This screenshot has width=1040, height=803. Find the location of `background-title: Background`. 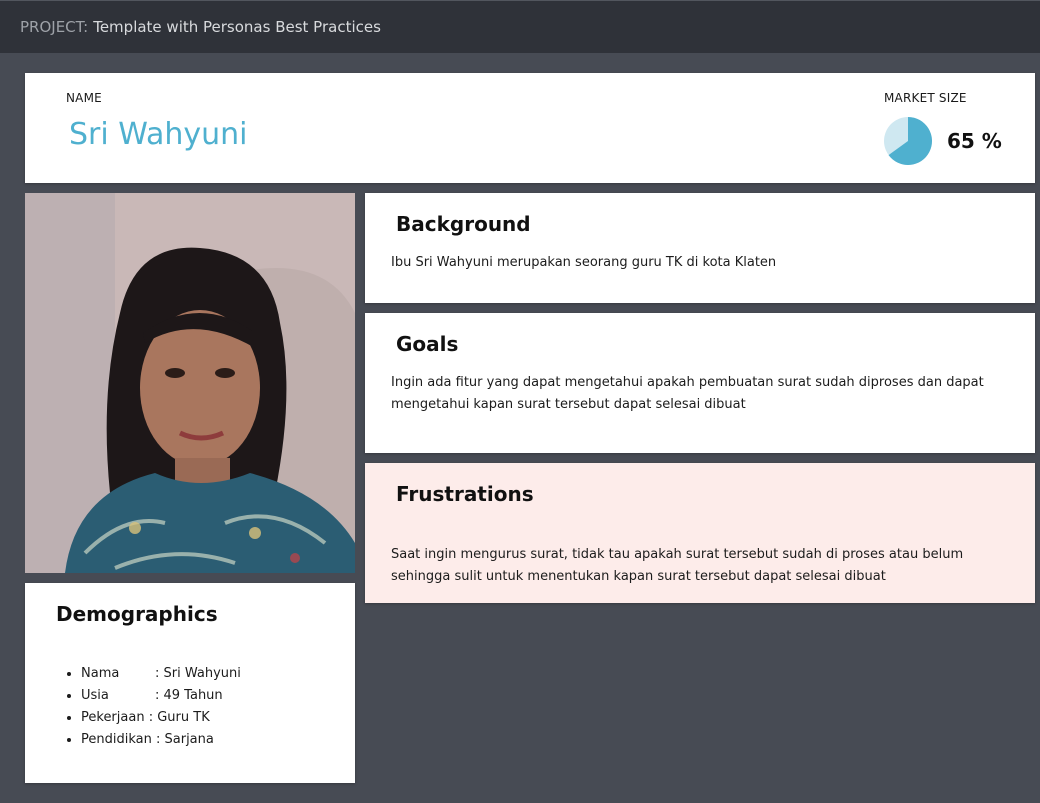

background-title: Background is located at coordinates (463, 224).